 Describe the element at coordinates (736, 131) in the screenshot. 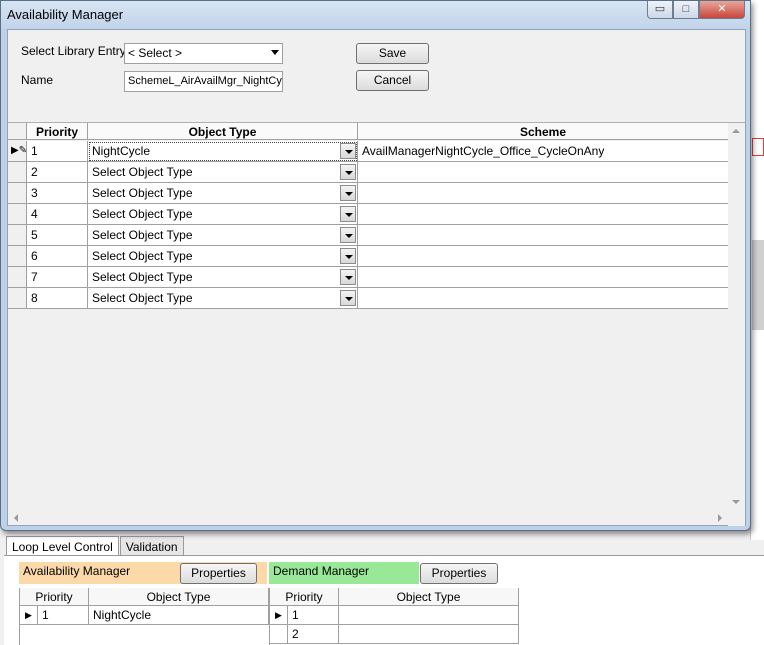

I see `scroll-up-icon` at that location.